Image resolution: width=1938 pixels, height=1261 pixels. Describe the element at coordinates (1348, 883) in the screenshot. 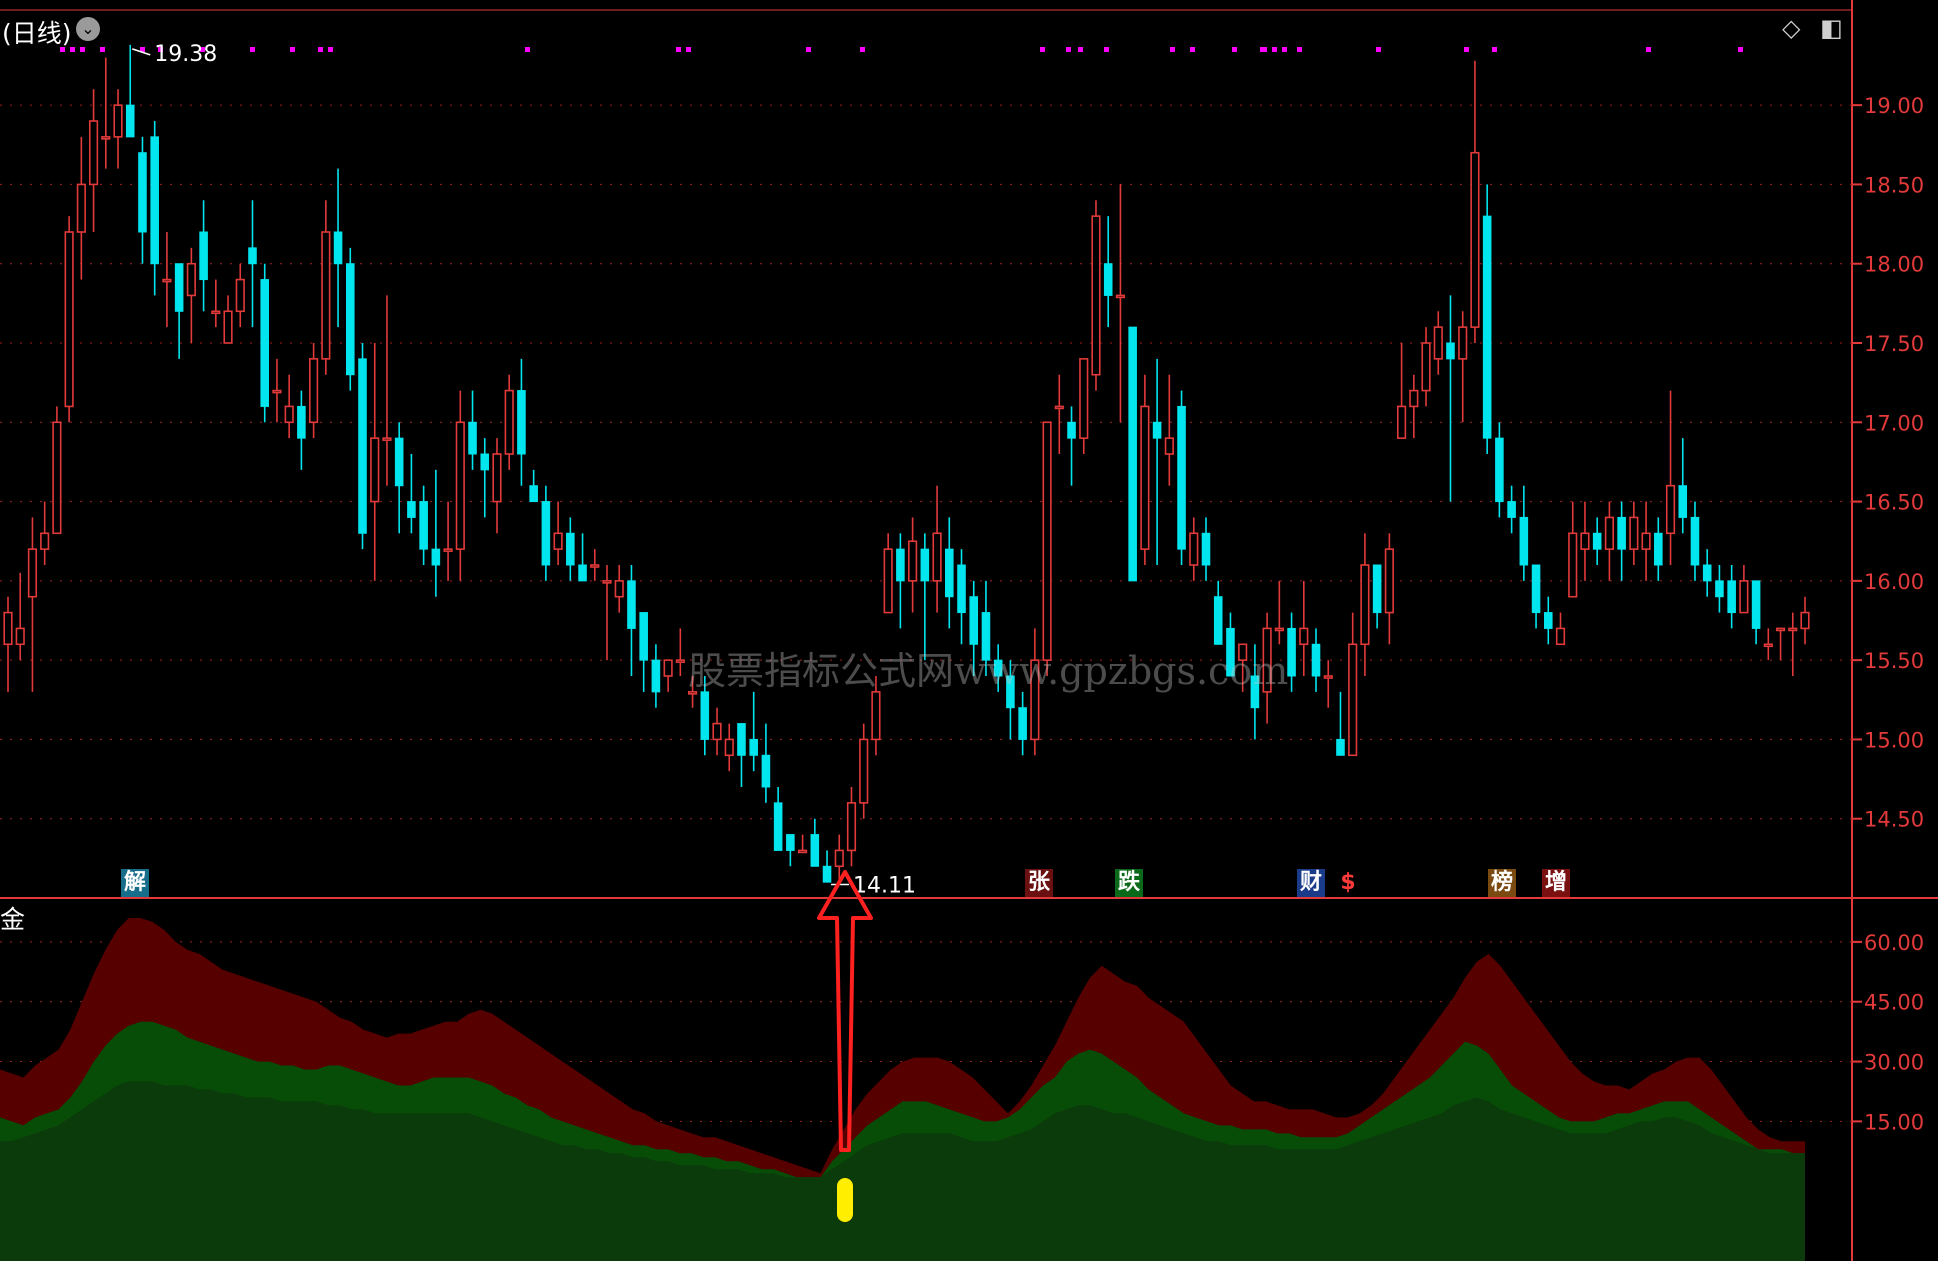

I see `marker-dollar: $` at that location.